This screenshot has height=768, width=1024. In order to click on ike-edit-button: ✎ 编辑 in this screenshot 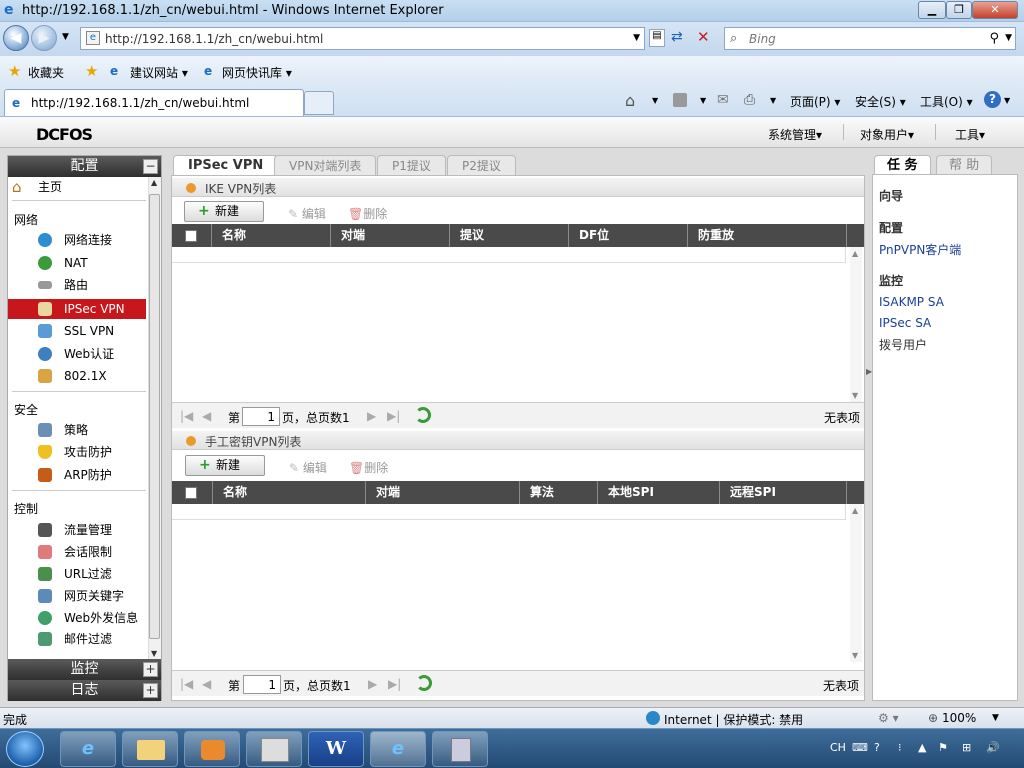, I will do `click(307, 213)`.